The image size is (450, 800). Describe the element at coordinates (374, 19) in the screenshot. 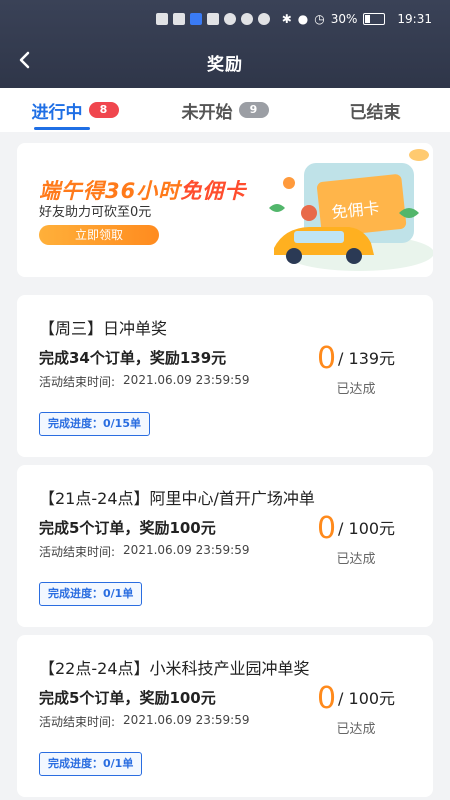

I see `battery-icon` at that location.